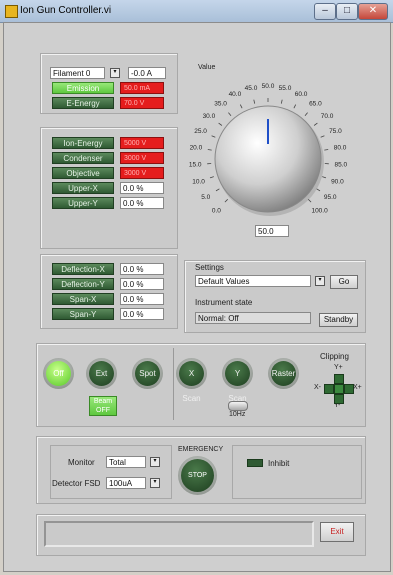  What do you see at coordinates (196, 148) in the screenshot?
I see `knob-tick-label: 20.0` at bounding box center [196, 148].